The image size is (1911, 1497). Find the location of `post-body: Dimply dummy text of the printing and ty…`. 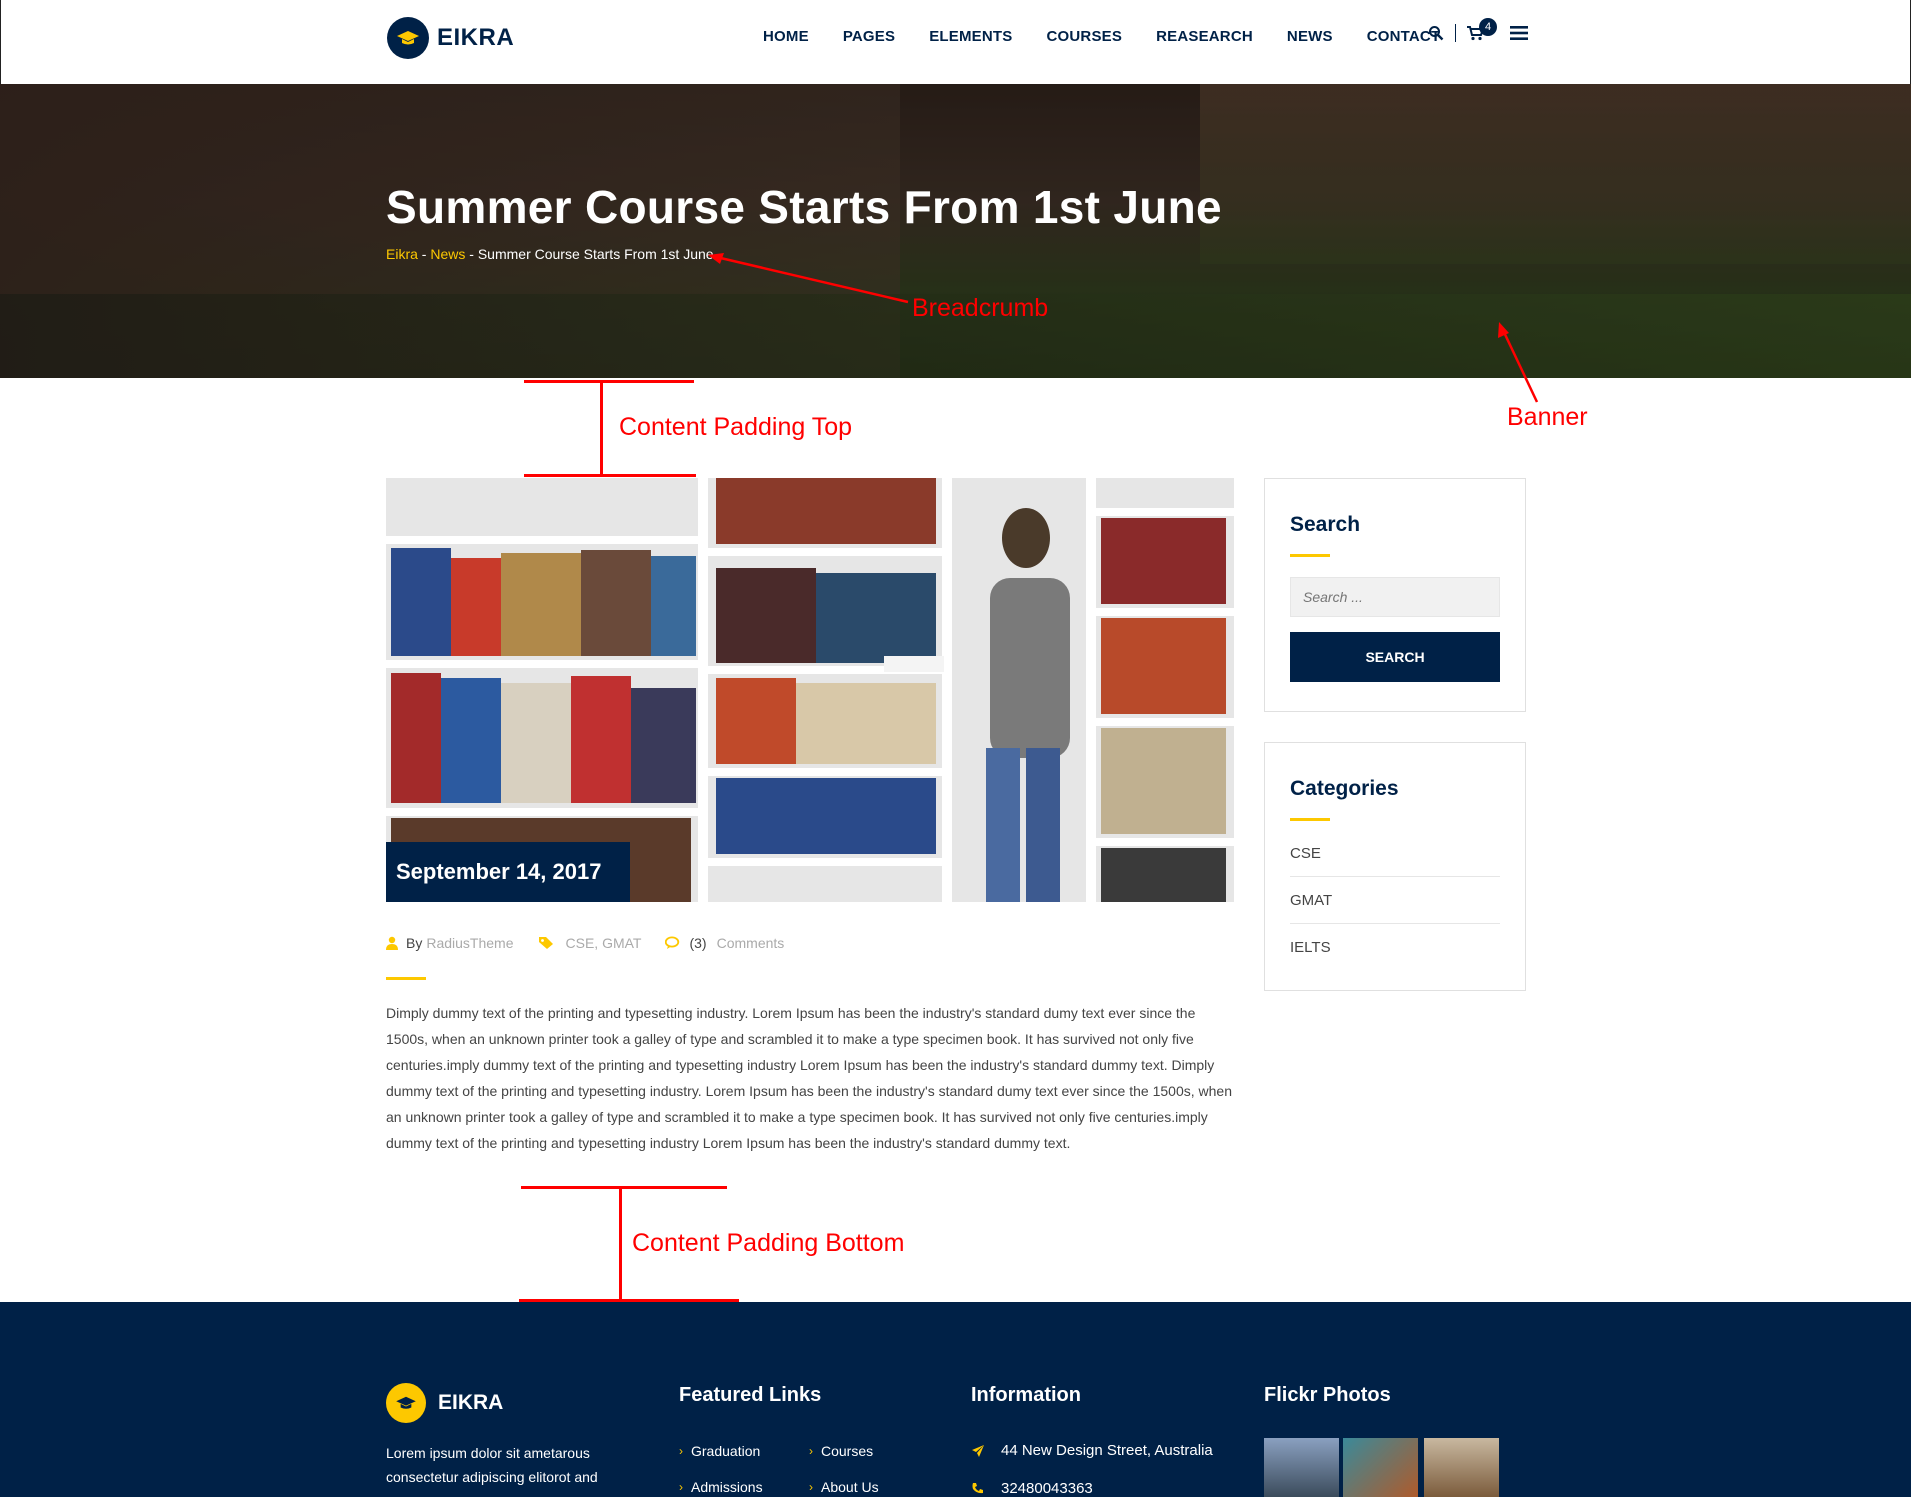

post-body: Dimply dummy text of the printing and ty… is located at coordinates (809, 1078).